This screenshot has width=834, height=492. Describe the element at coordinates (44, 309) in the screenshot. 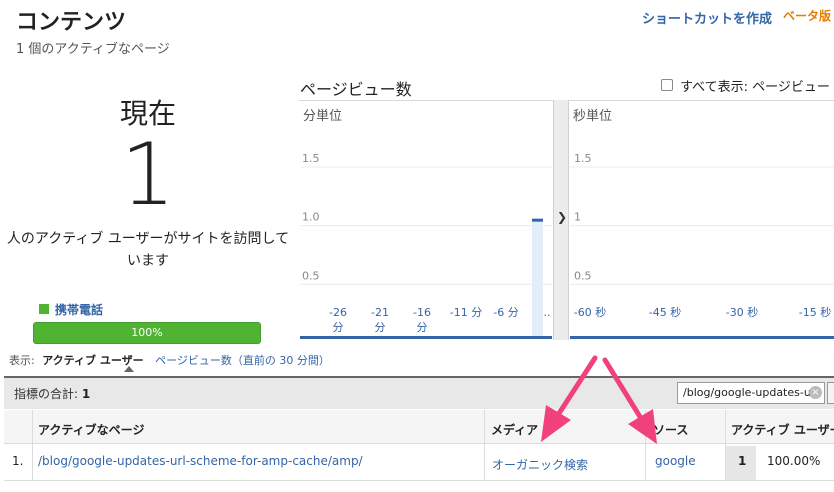

I see `mobile-legend-swatch` at that location.